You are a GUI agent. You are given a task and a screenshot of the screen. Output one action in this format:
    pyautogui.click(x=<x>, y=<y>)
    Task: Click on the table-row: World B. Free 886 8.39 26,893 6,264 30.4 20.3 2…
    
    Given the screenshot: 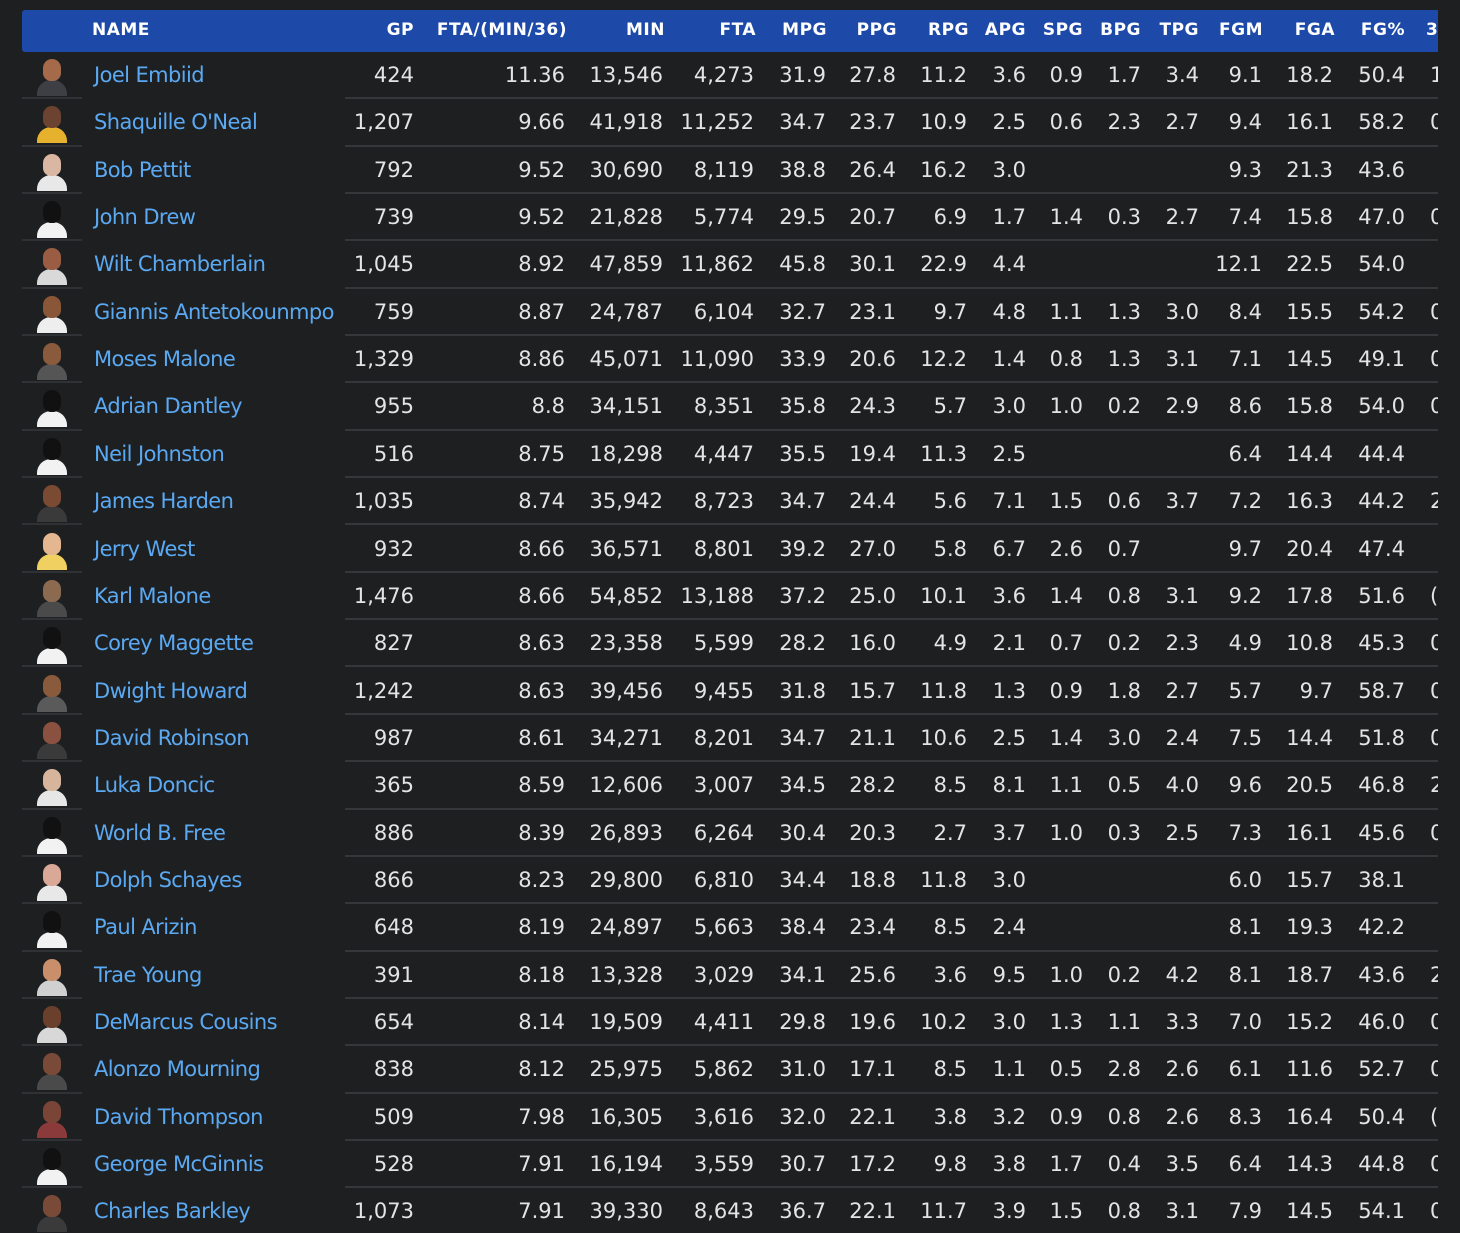 What is the action you would take?
    pyautogui.click(x=730, y=833)
    